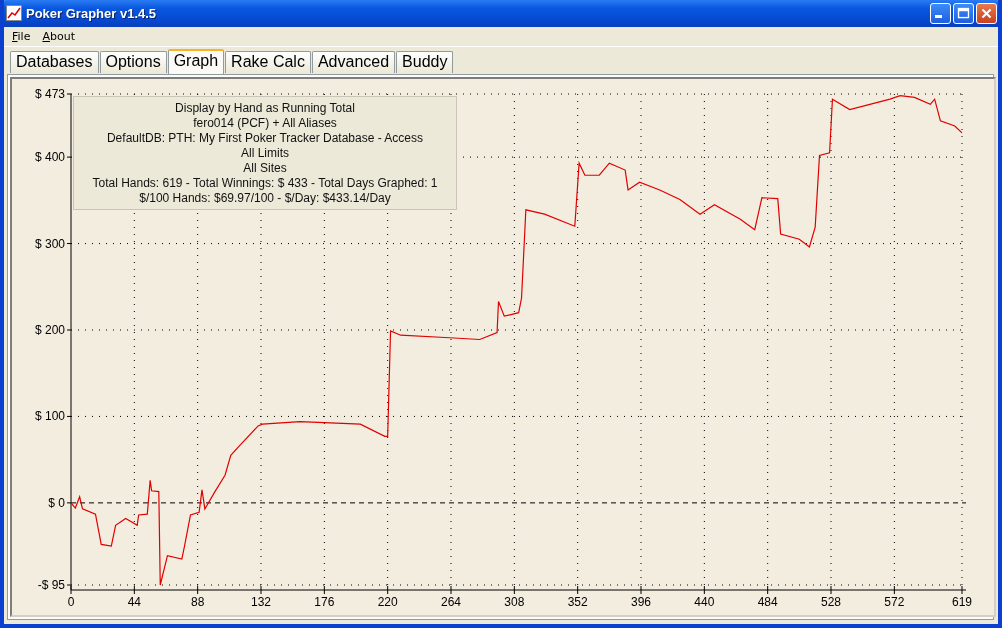 The width and height of the screenshot is (1002, 628). Describe the element at coordinates (21, 36) in the screenshot. I see `menu-item: File` at that location.